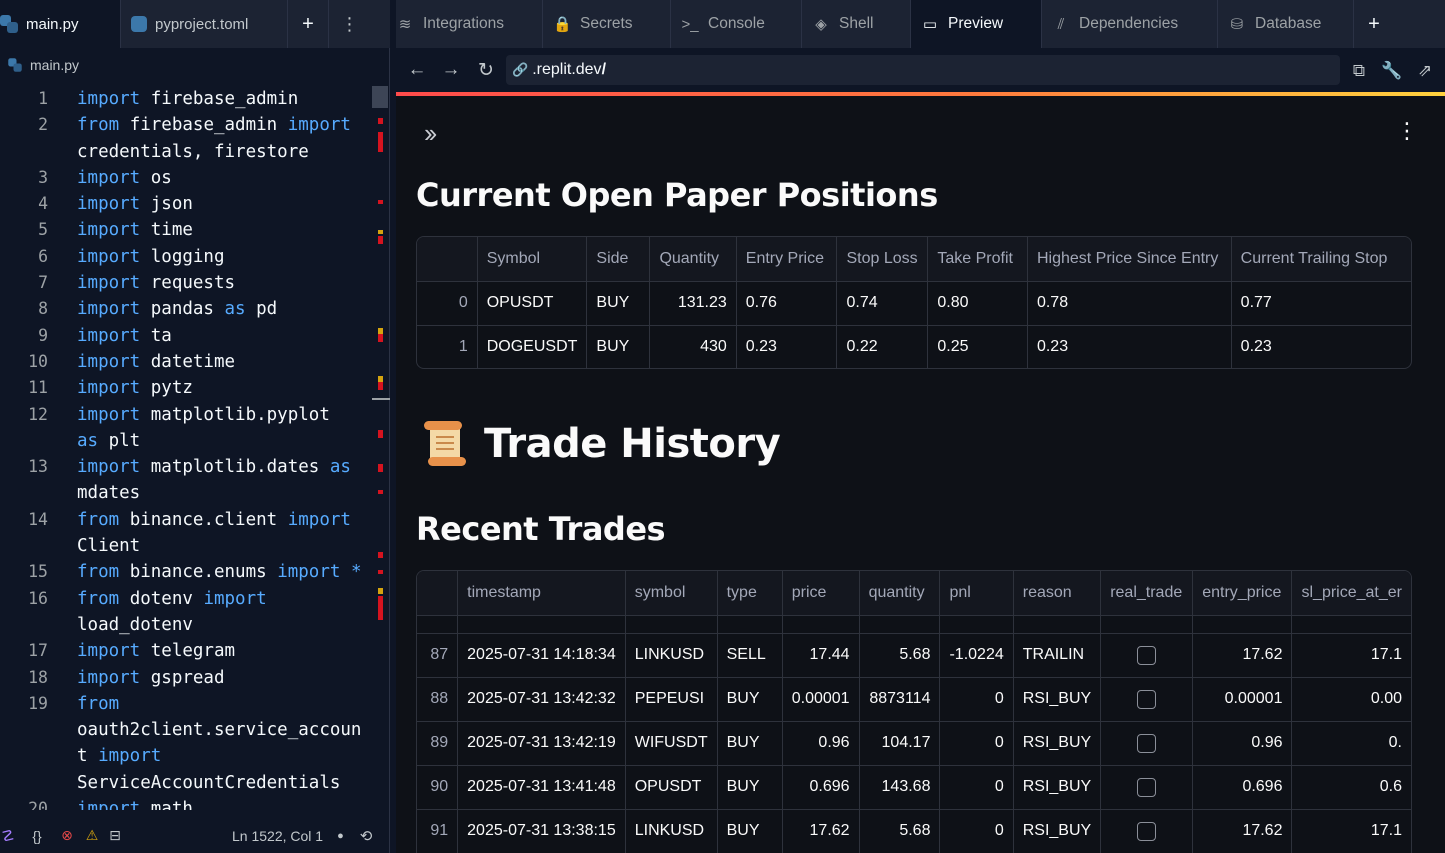  What do you see at coordinates (1286, 24) in the screenshot?
I see `tab-database: ⛁ Database` at bounding box center [1286, 24].